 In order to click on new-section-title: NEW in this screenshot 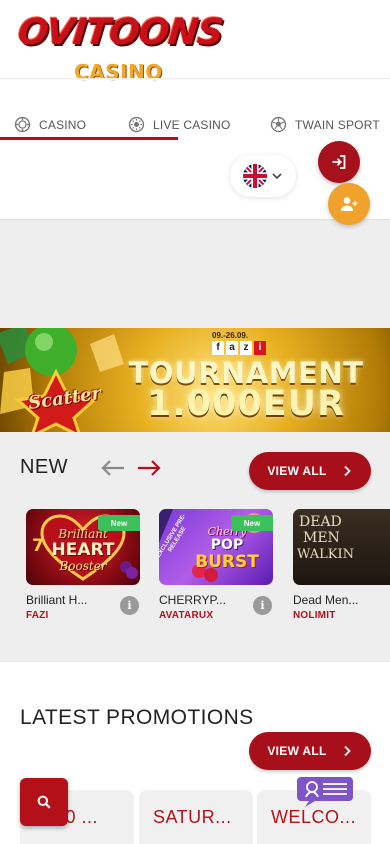, I will do `click(44, 467)`.